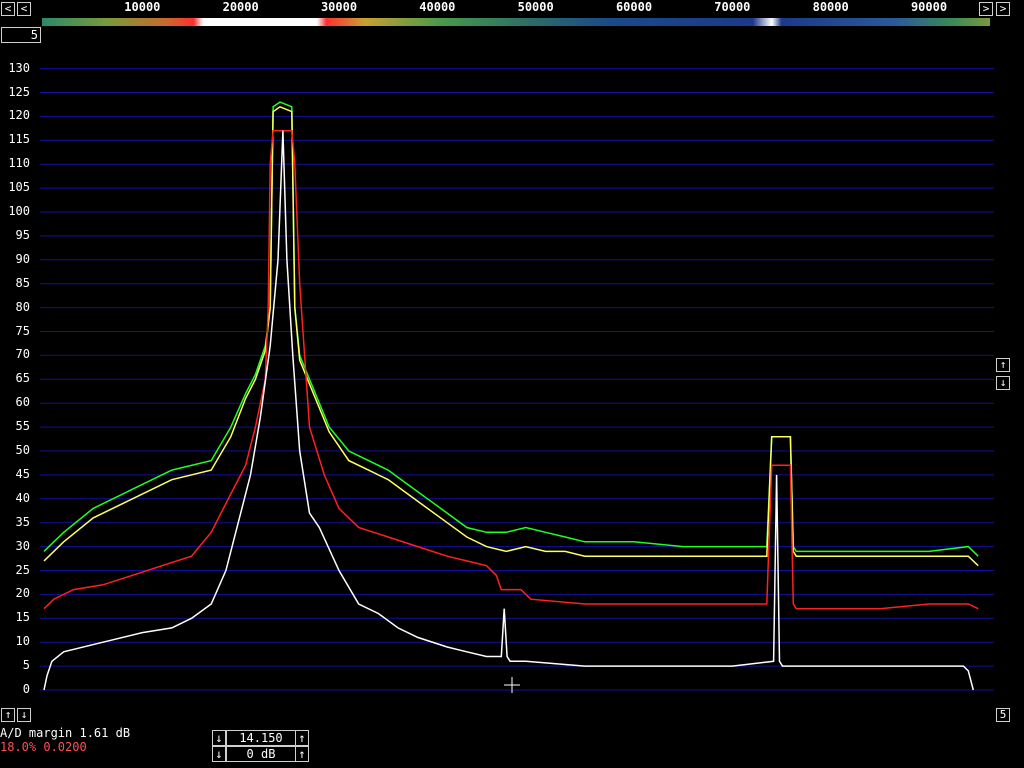 This screenshot has width=1024, height=768. I want to click on level-text: 18.0% 0.0200, so click(43, 747).